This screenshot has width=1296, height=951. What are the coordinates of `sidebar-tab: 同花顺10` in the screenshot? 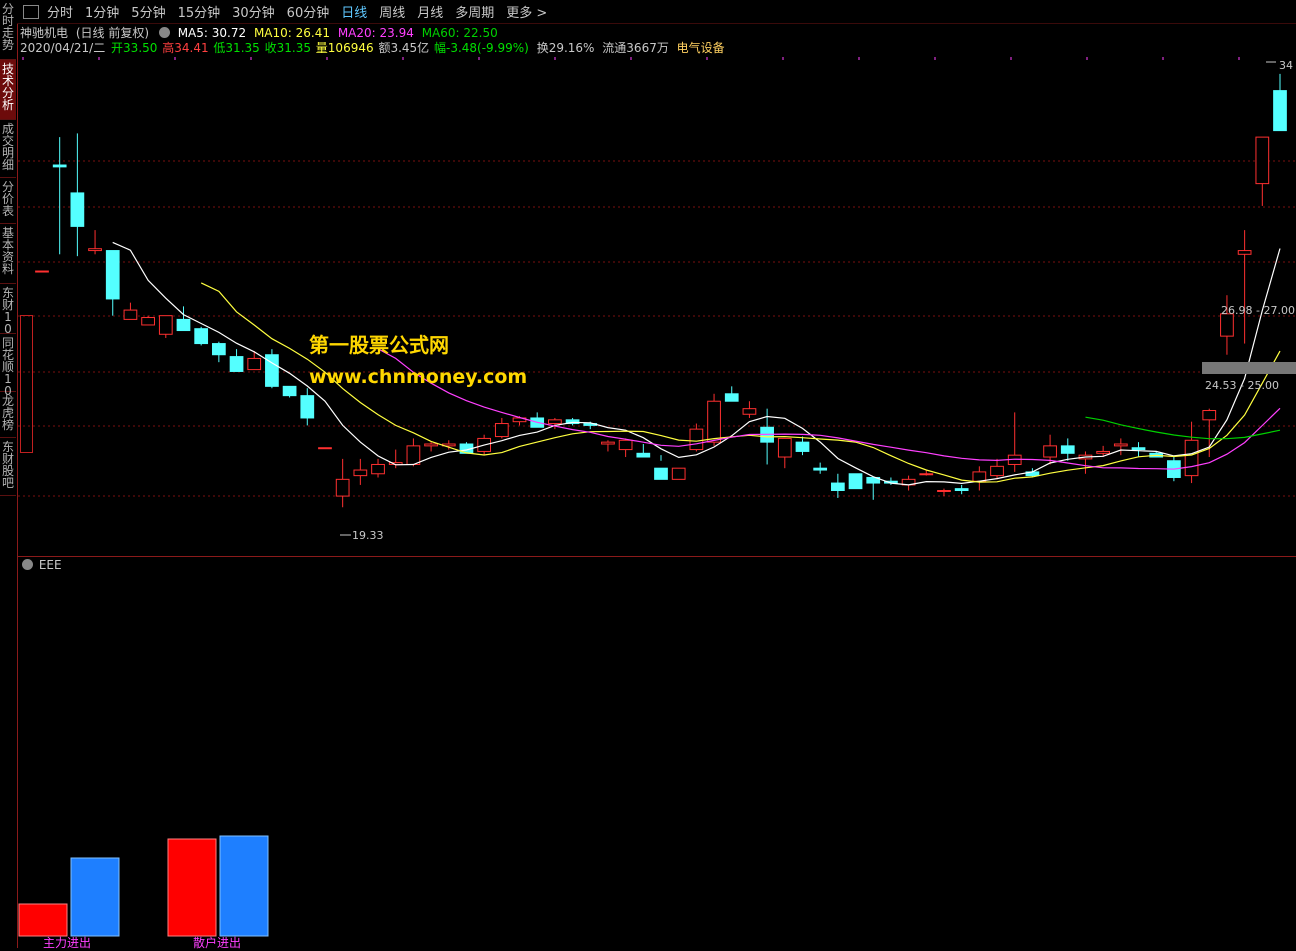 It's located at (8, 365).